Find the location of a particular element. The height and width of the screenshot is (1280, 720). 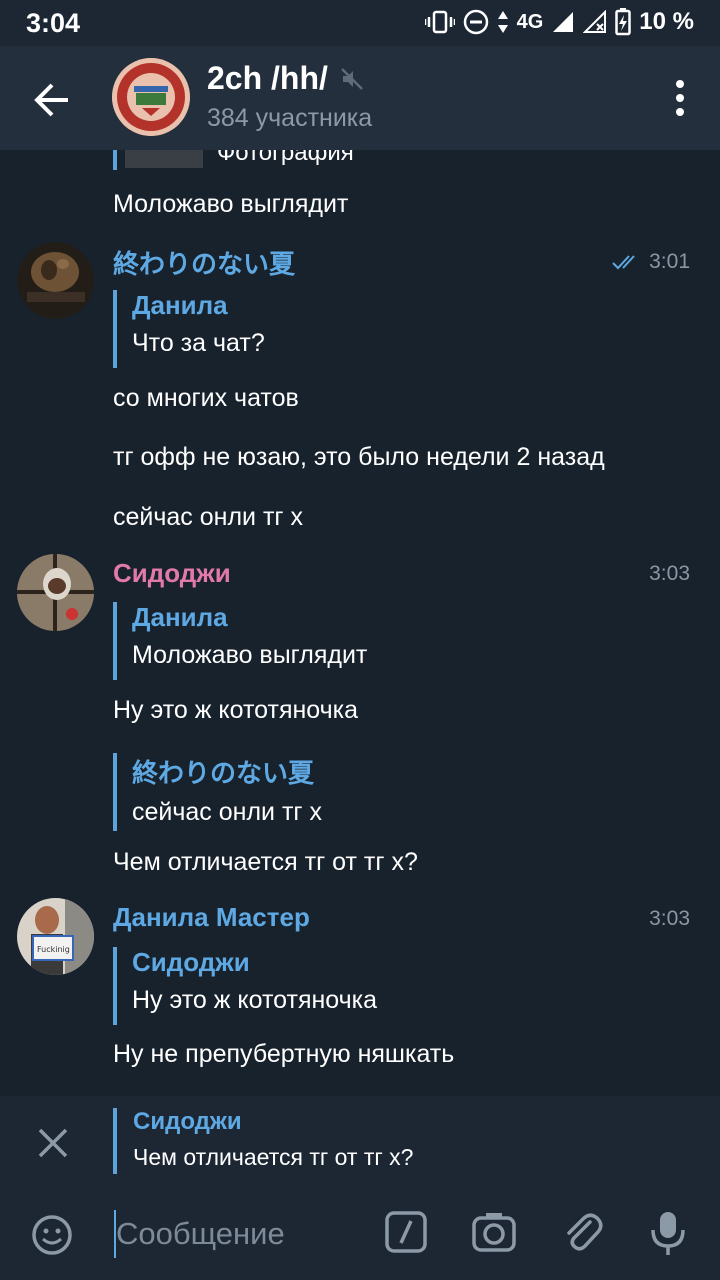

camera-button is located at coordinates (495, 1234).